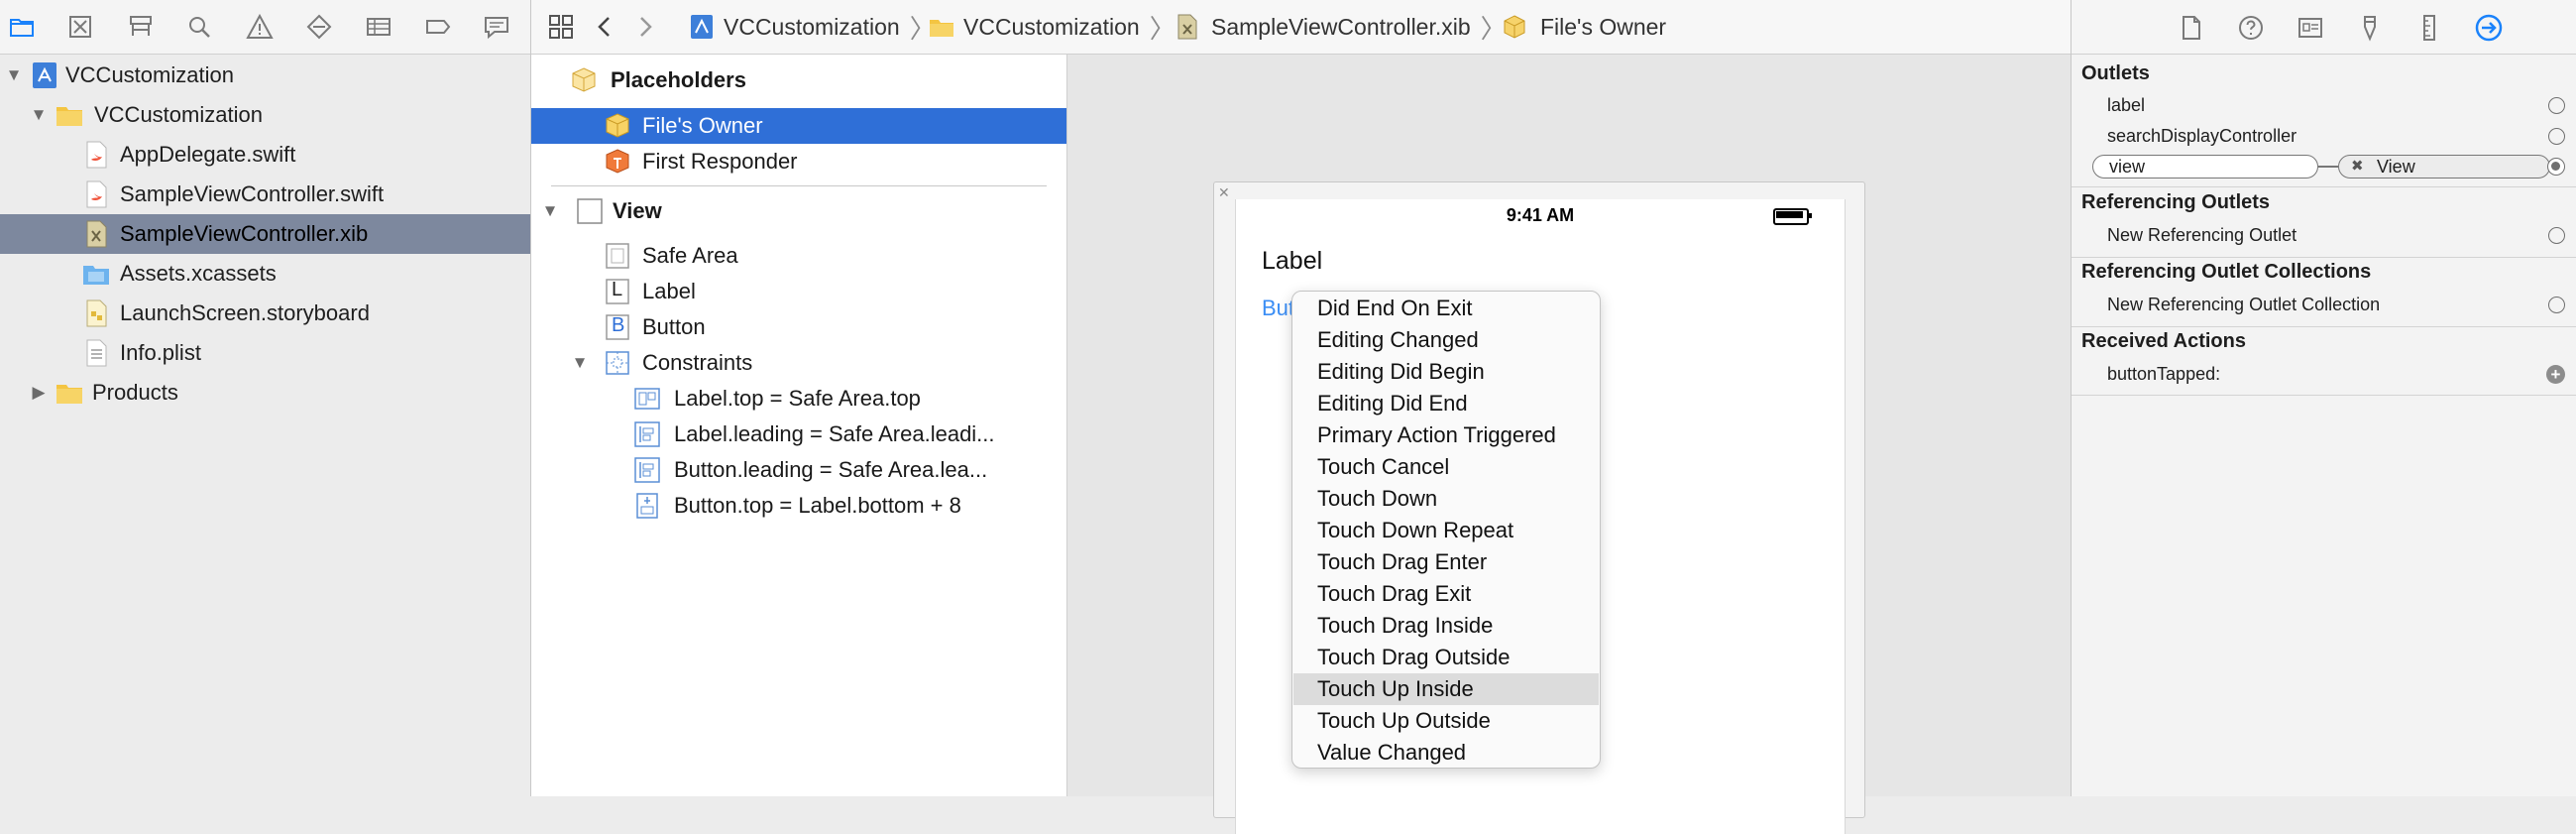 The height and width of the screenshot is (834, 2576). I want to click on referencing-outlet-row: New Referencing Outlet, so click(2324, 235).